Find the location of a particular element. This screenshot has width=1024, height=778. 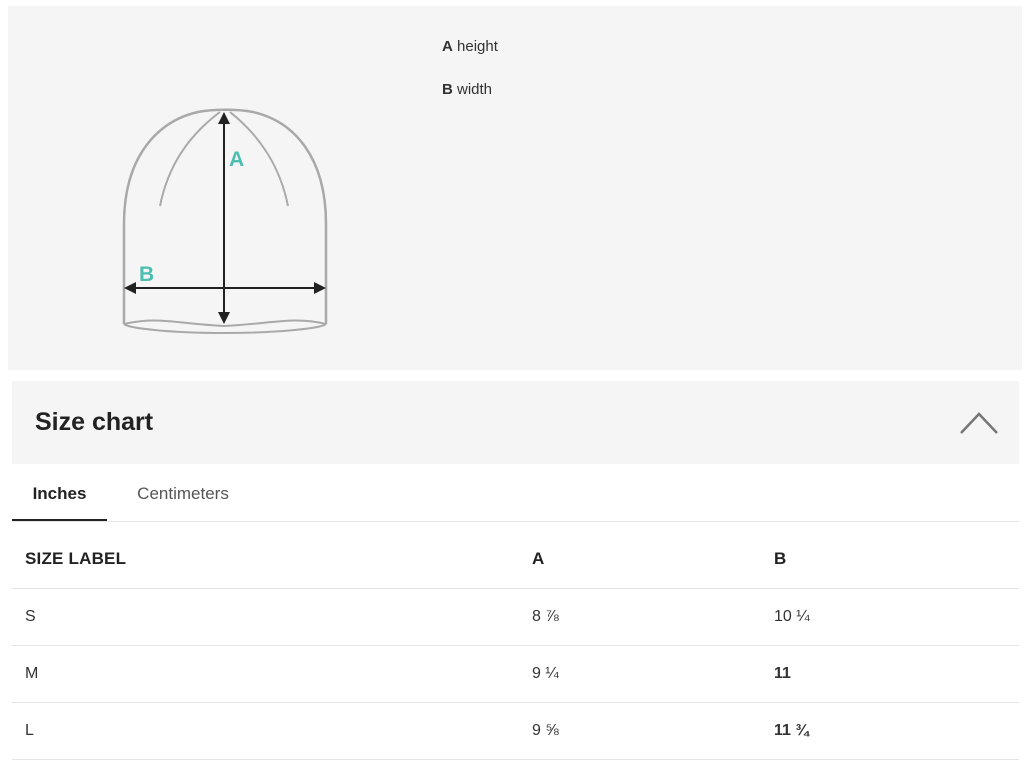

beanie-brim is located at coordinates (225, 327).